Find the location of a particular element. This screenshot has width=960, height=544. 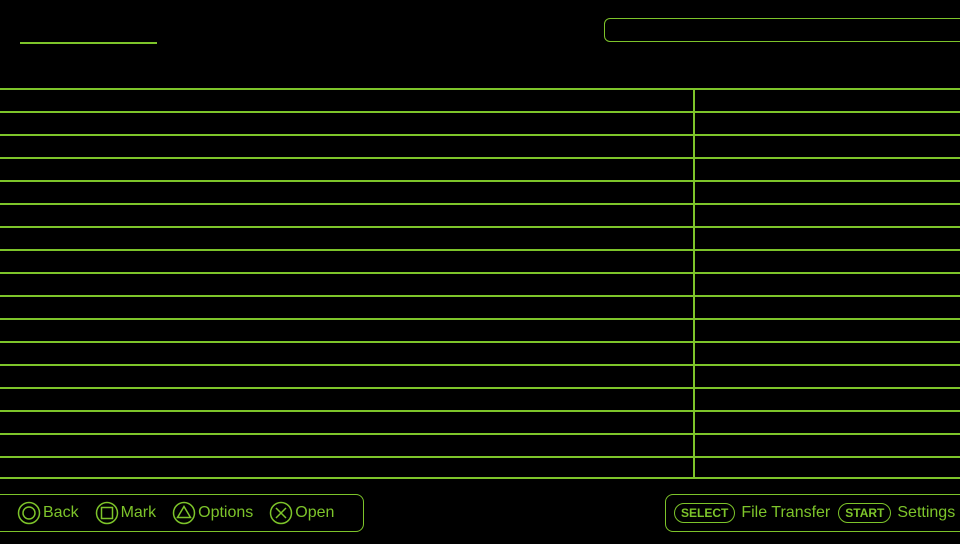

cross-button-icon is located at coordinates (281, 513).